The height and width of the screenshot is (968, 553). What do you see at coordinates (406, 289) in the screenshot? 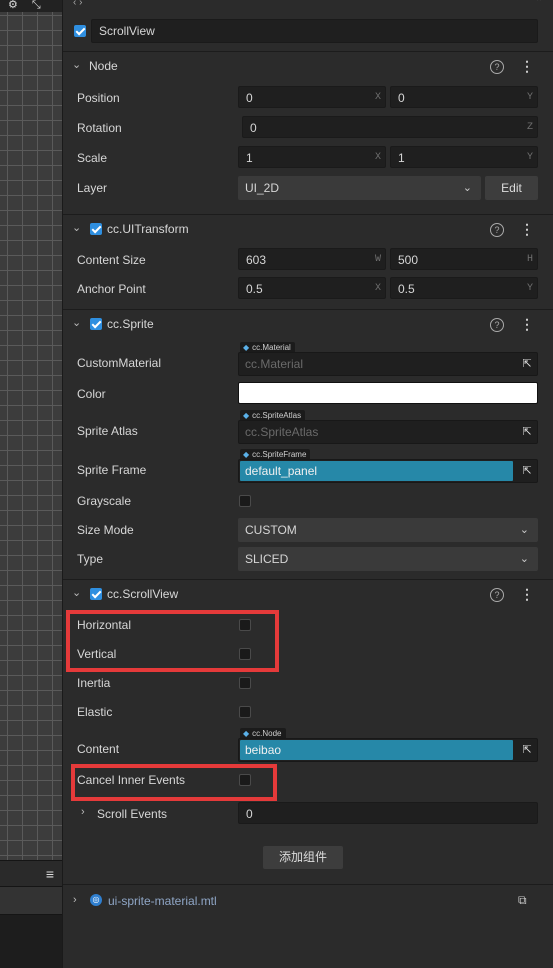
I see `anchor-y-value: 0.5` at bounding box center [406, 289].